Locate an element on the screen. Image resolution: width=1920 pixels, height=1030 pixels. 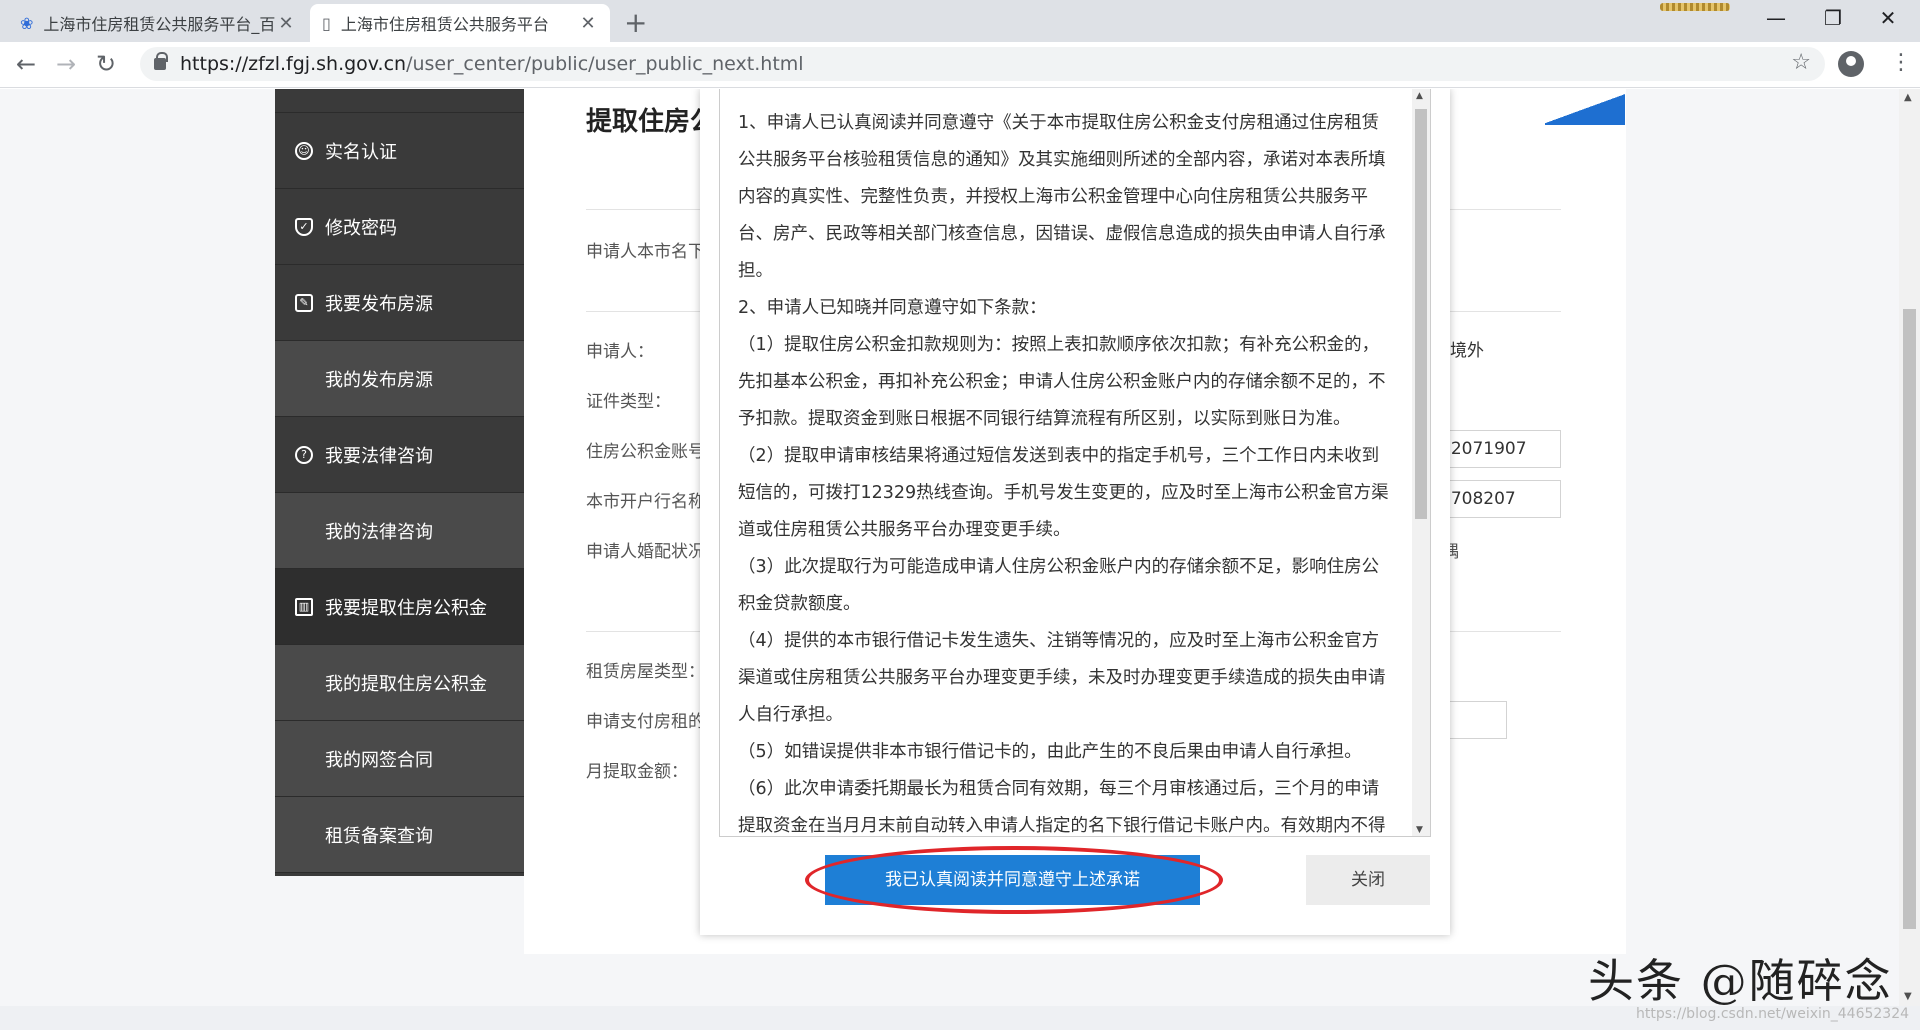
form-label: 证件类型： is located at coordinates (628, 402).